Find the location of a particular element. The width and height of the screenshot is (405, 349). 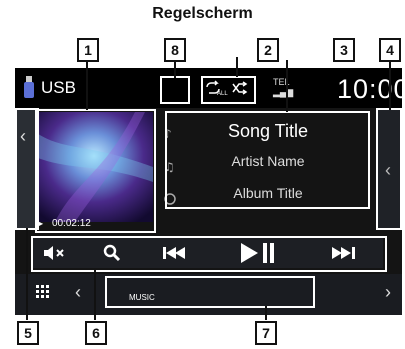

signal-icon: ▂▄▆ is located at coordinates (283, 92).